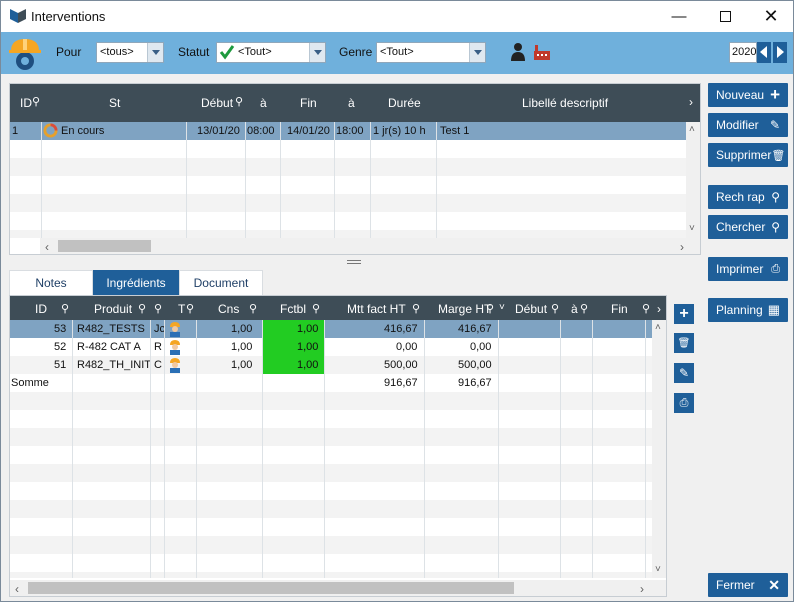  What do you see at coordinates (263, 103) in the screenshot?
I see `col-a1-header: à` at bounding box center [263, 103].